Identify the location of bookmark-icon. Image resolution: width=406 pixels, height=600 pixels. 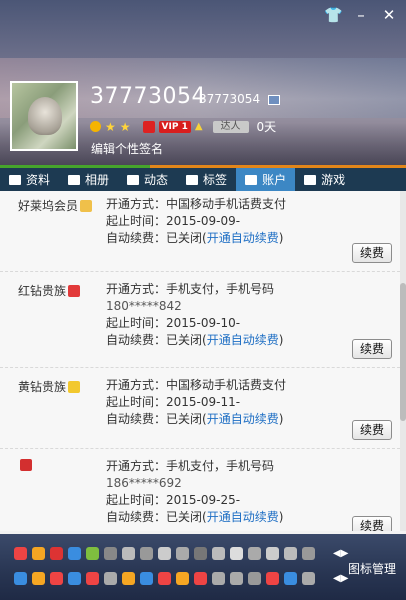
(192, 179).